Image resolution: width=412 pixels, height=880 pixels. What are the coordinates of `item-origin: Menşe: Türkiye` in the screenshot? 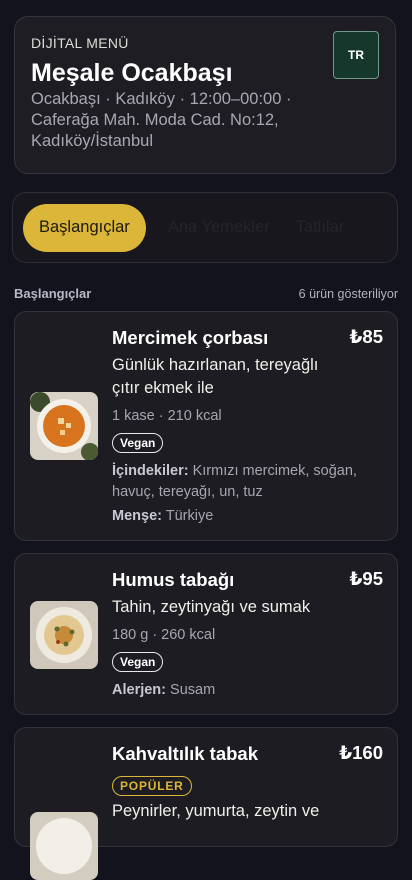 It's located at (247, 516).